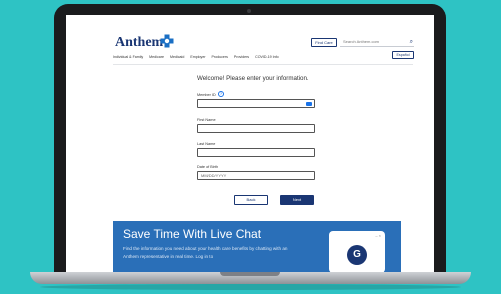 Image resolution: width=501 pixels, height=294 pixels. I want to click on last-name-field, so click(256, 152).